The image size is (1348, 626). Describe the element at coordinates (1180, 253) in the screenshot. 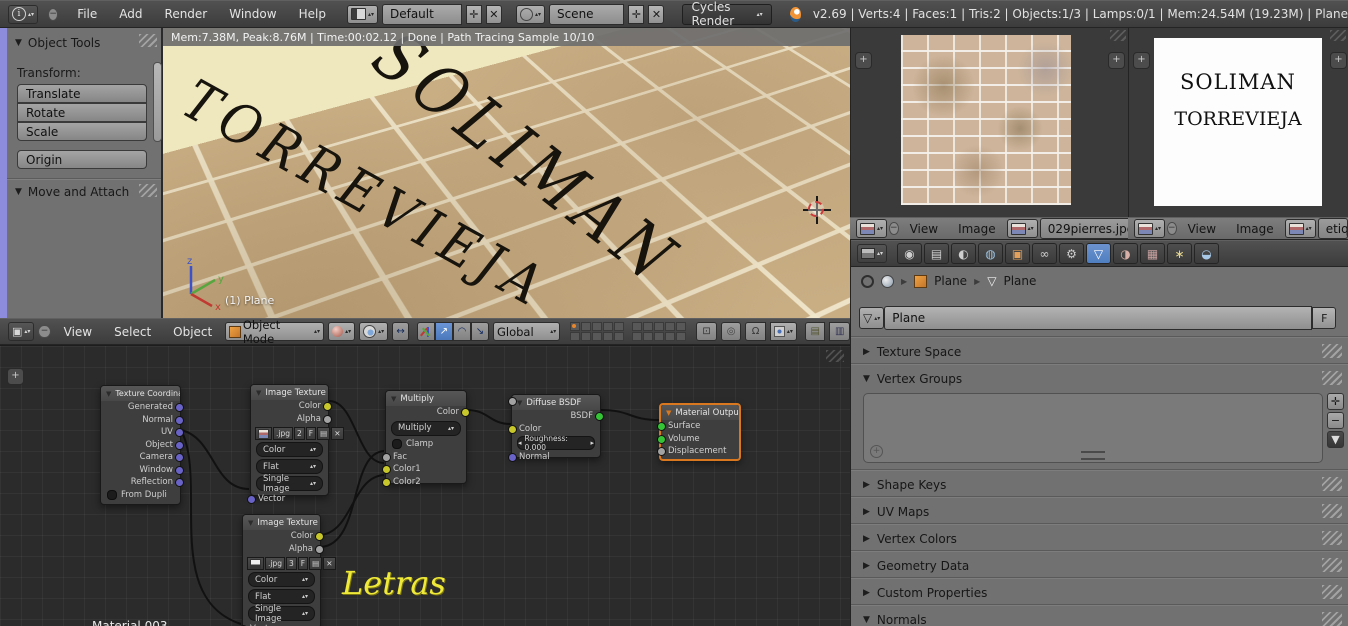

I see `tab-particles: ∗` at that location.